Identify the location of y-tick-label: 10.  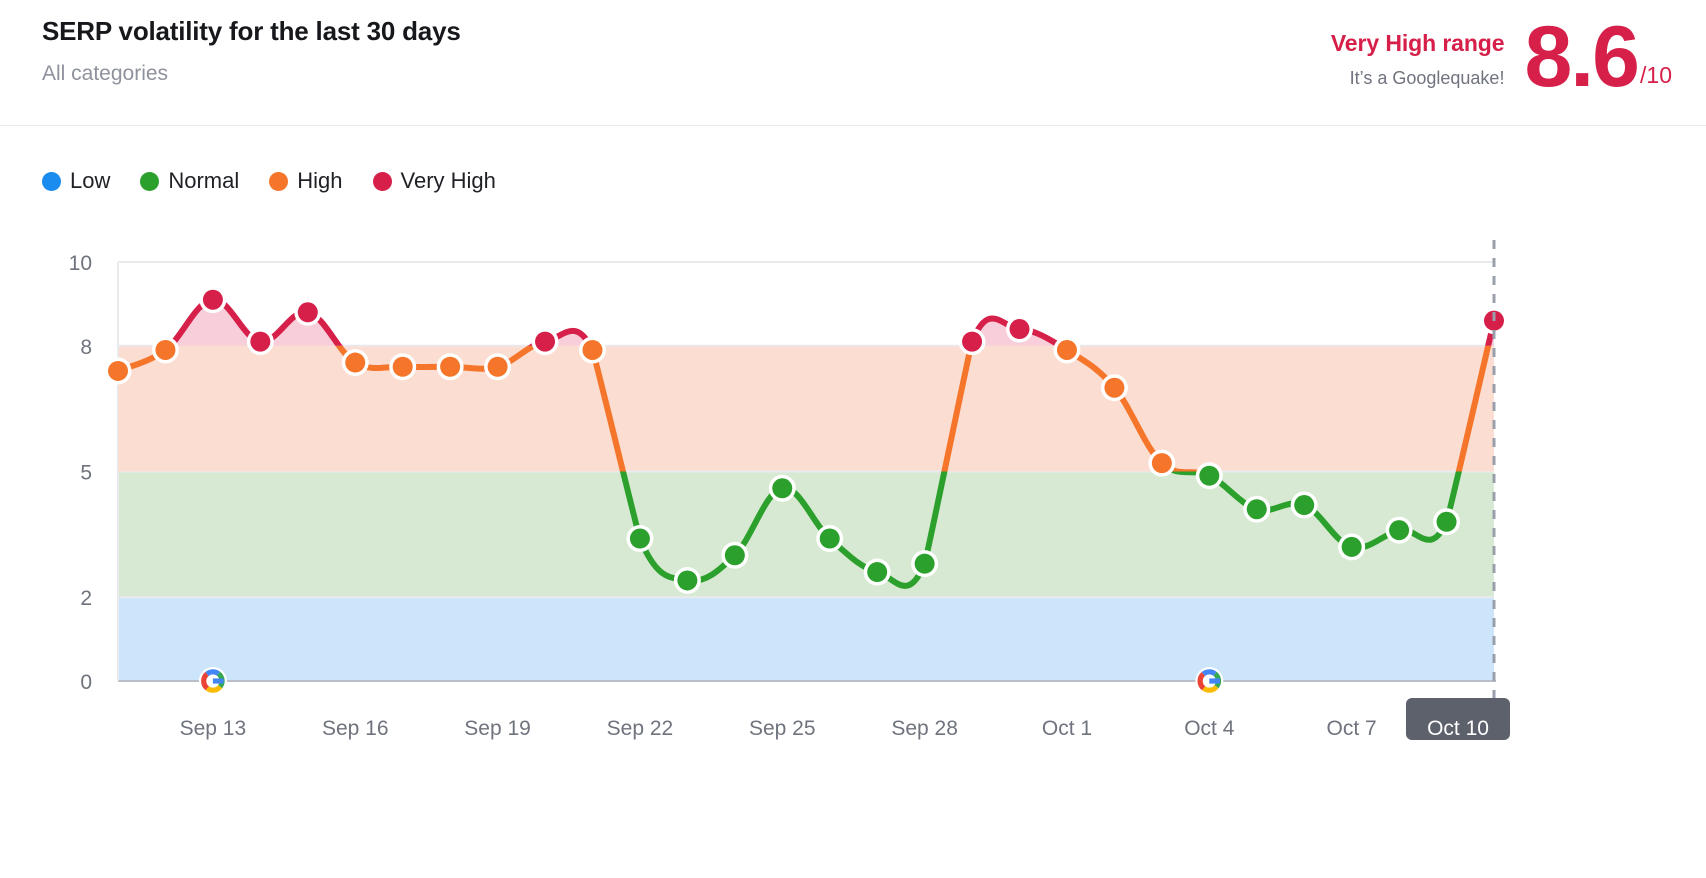
(80, 263).